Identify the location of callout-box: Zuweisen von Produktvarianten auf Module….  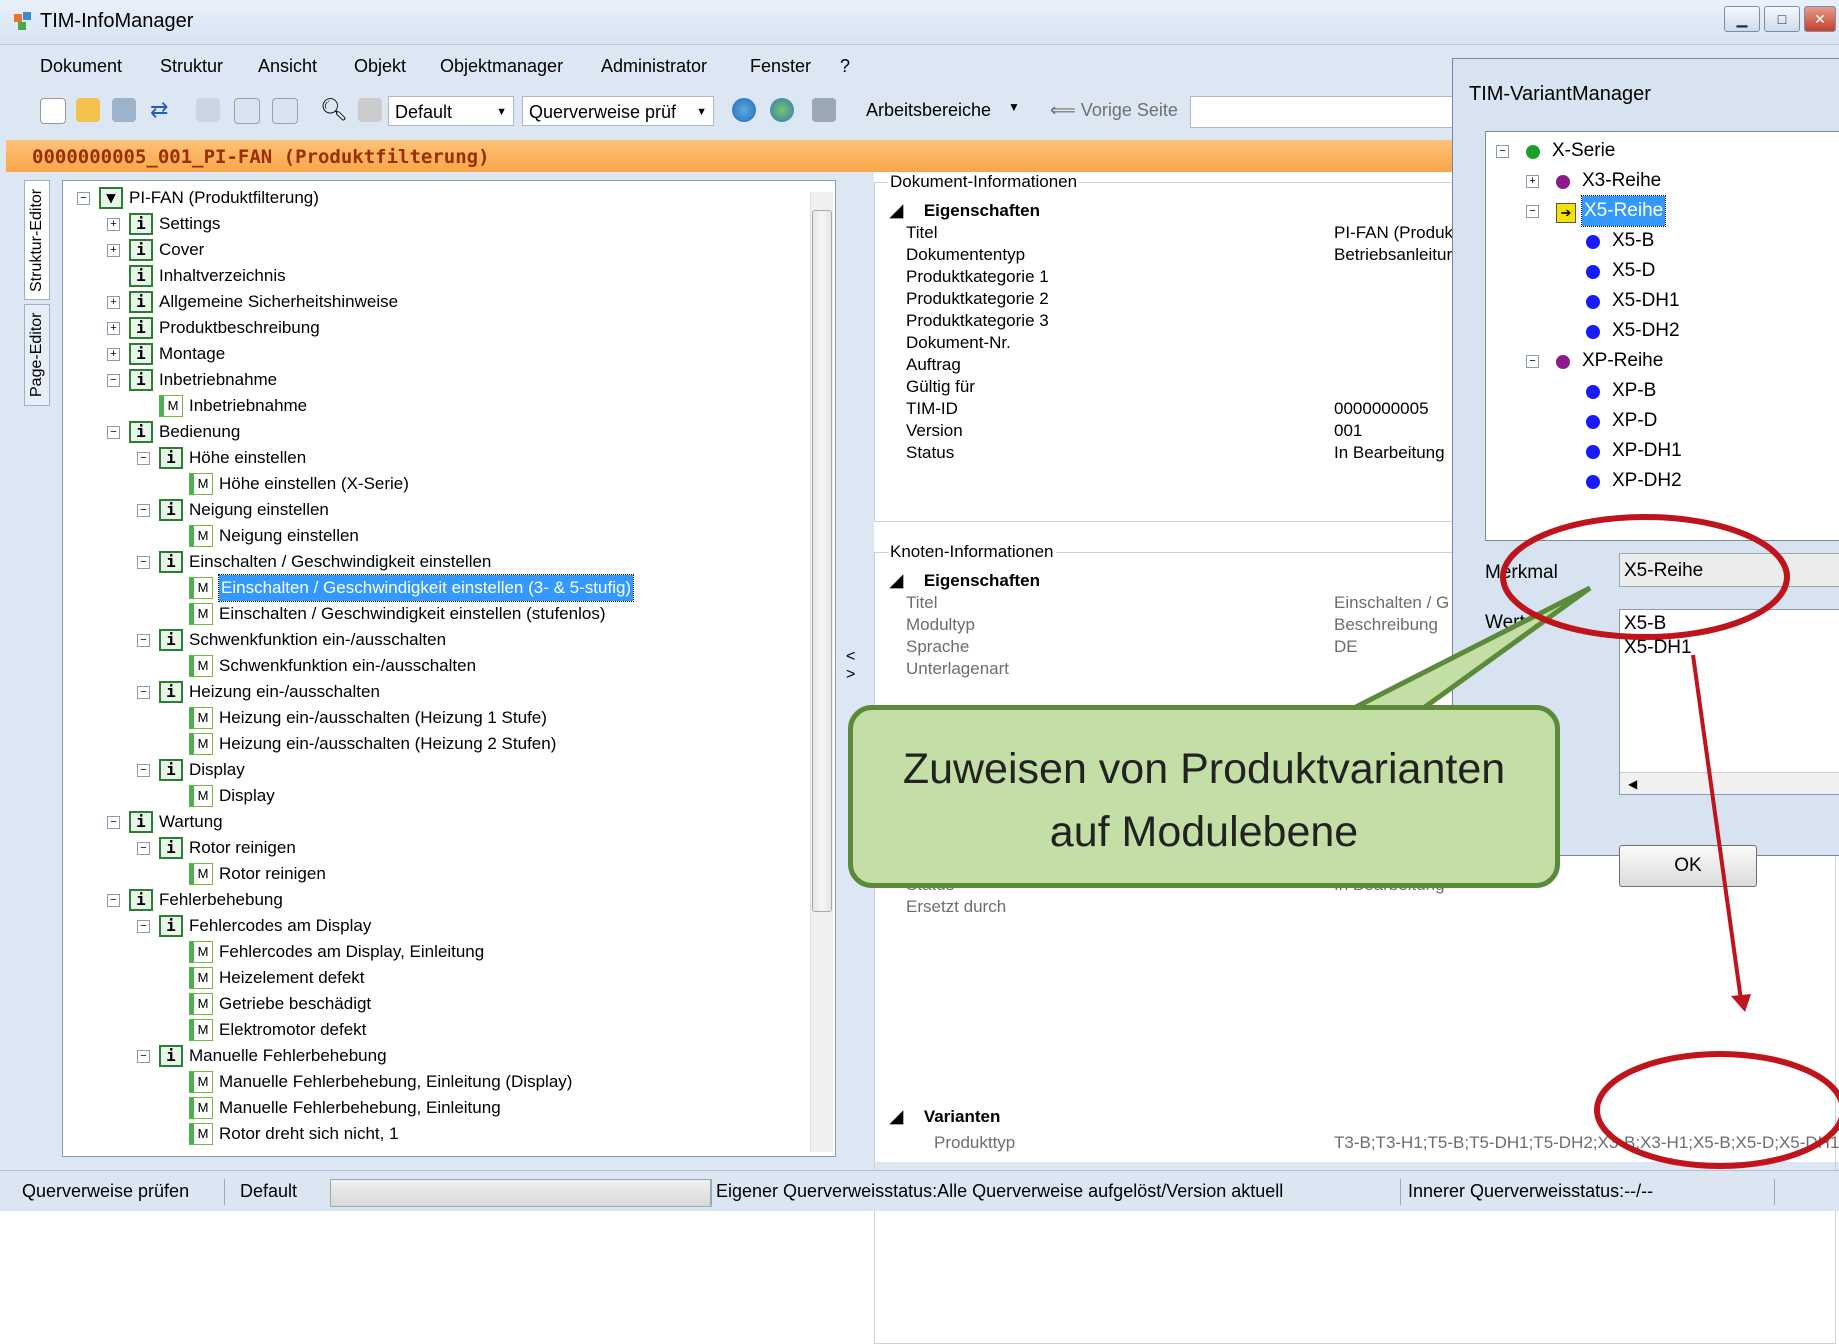
(1204, 796).